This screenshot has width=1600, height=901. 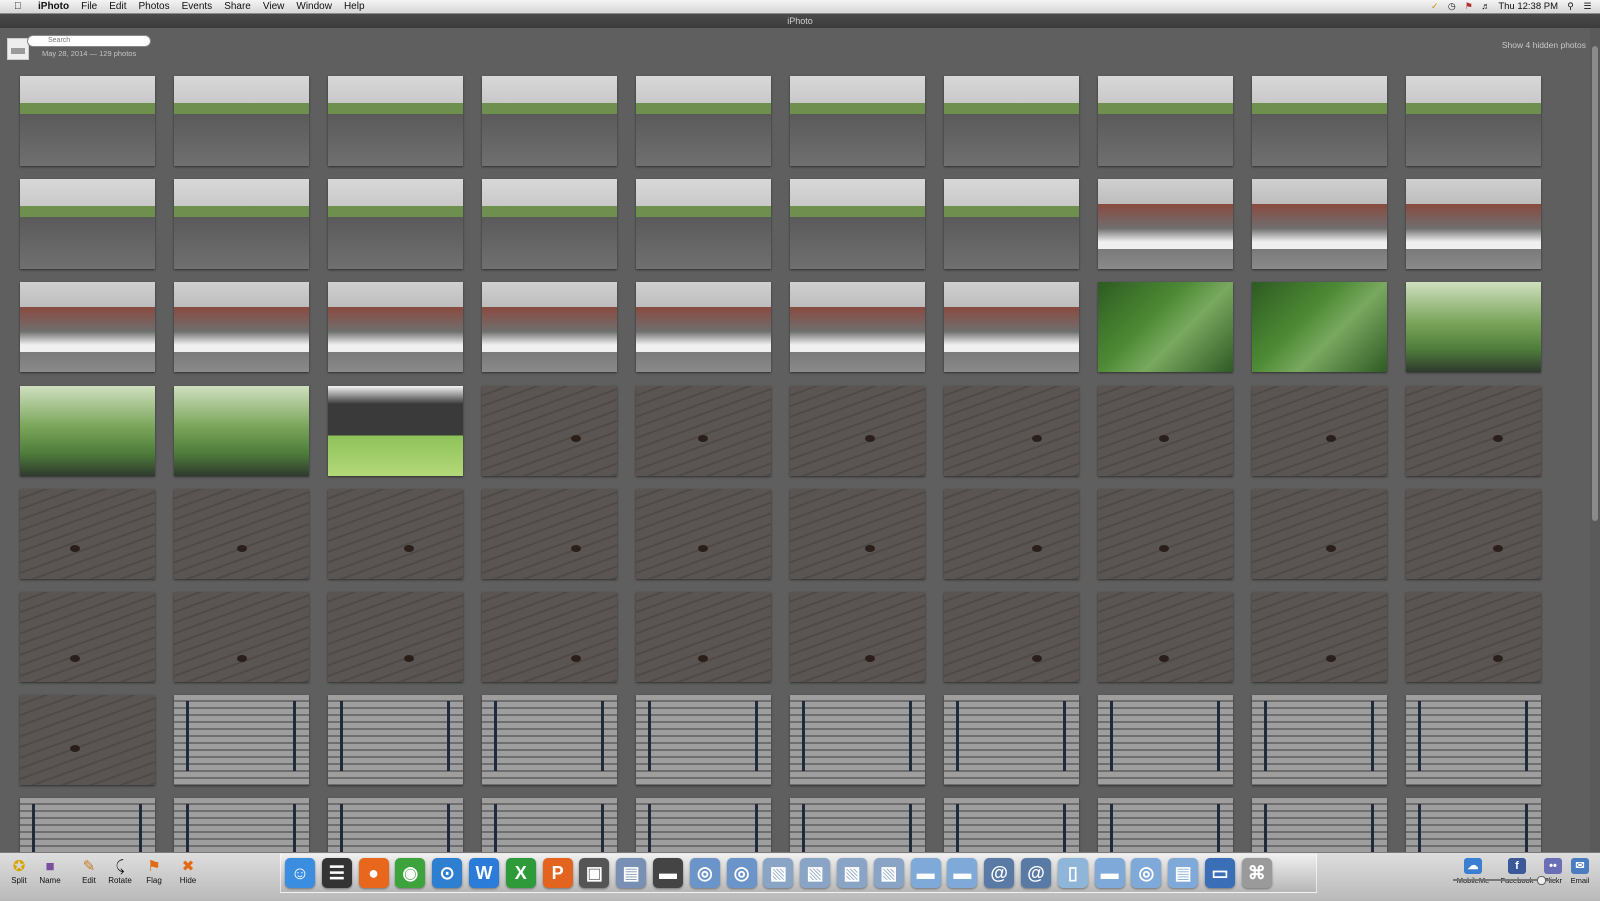 I want to click on timemachine-icon: ◷, so click(x=1451, y=6).